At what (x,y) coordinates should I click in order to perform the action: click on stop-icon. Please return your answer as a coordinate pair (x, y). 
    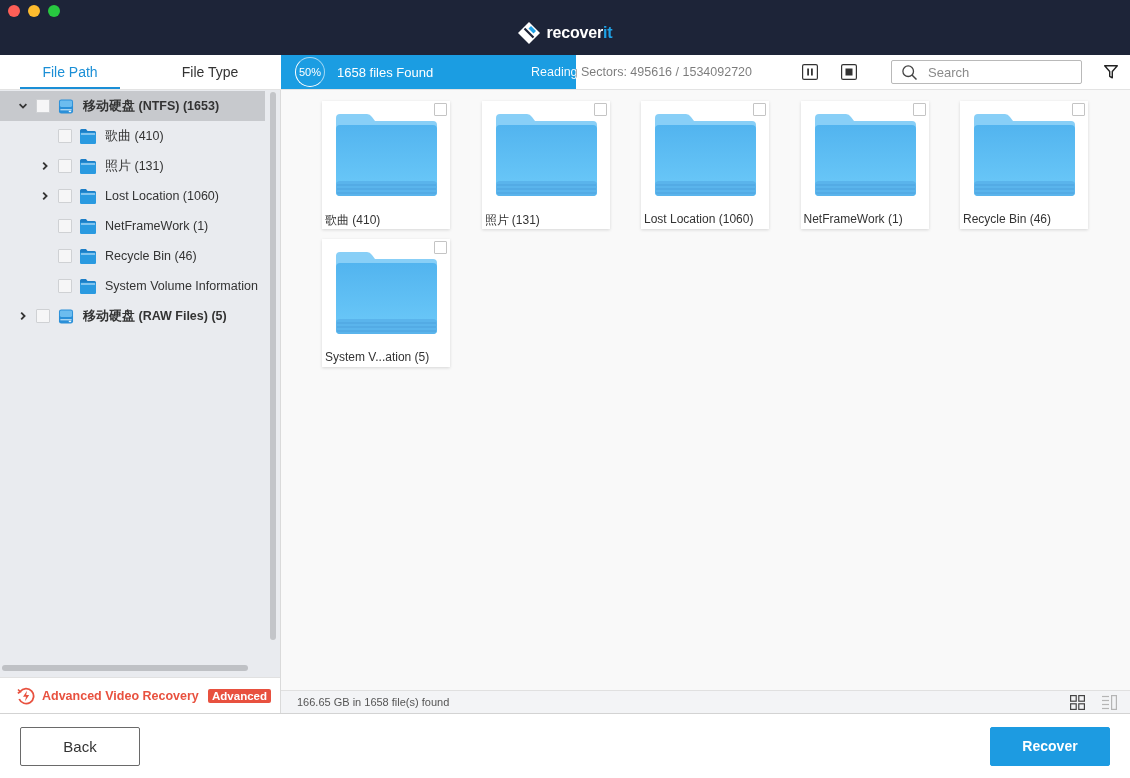
    Looking at the image, I should click on (849, 72).